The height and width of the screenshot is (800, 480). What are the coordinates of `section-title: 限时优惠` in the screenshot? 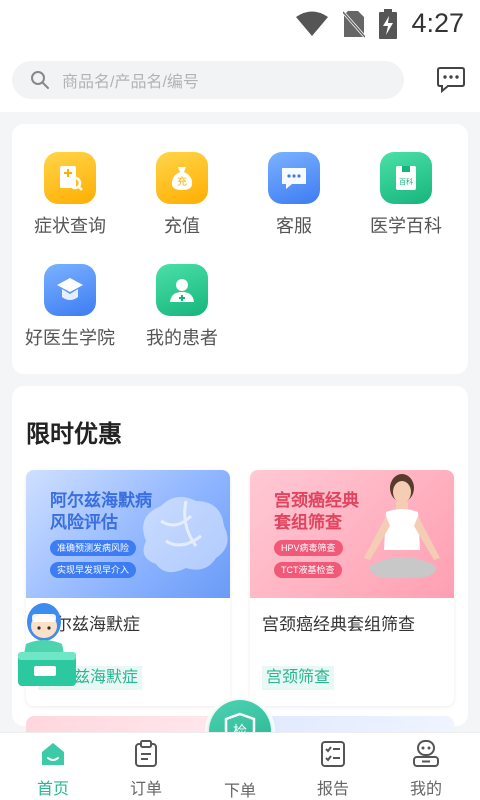 It's located at (74, 434).